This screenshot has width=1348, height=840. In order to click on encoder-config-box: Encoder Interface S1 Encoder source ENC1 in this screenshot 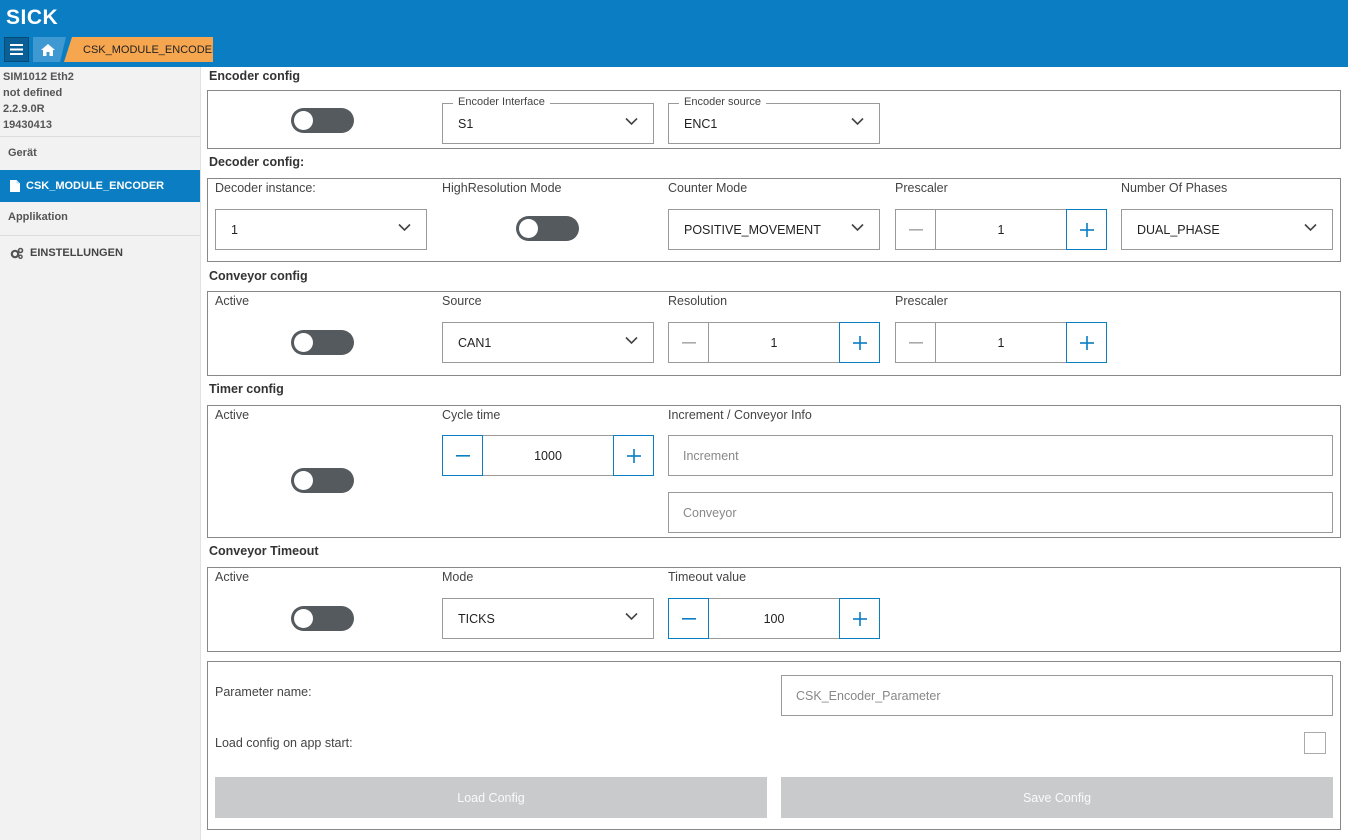, I will do `click(774, 119)`.